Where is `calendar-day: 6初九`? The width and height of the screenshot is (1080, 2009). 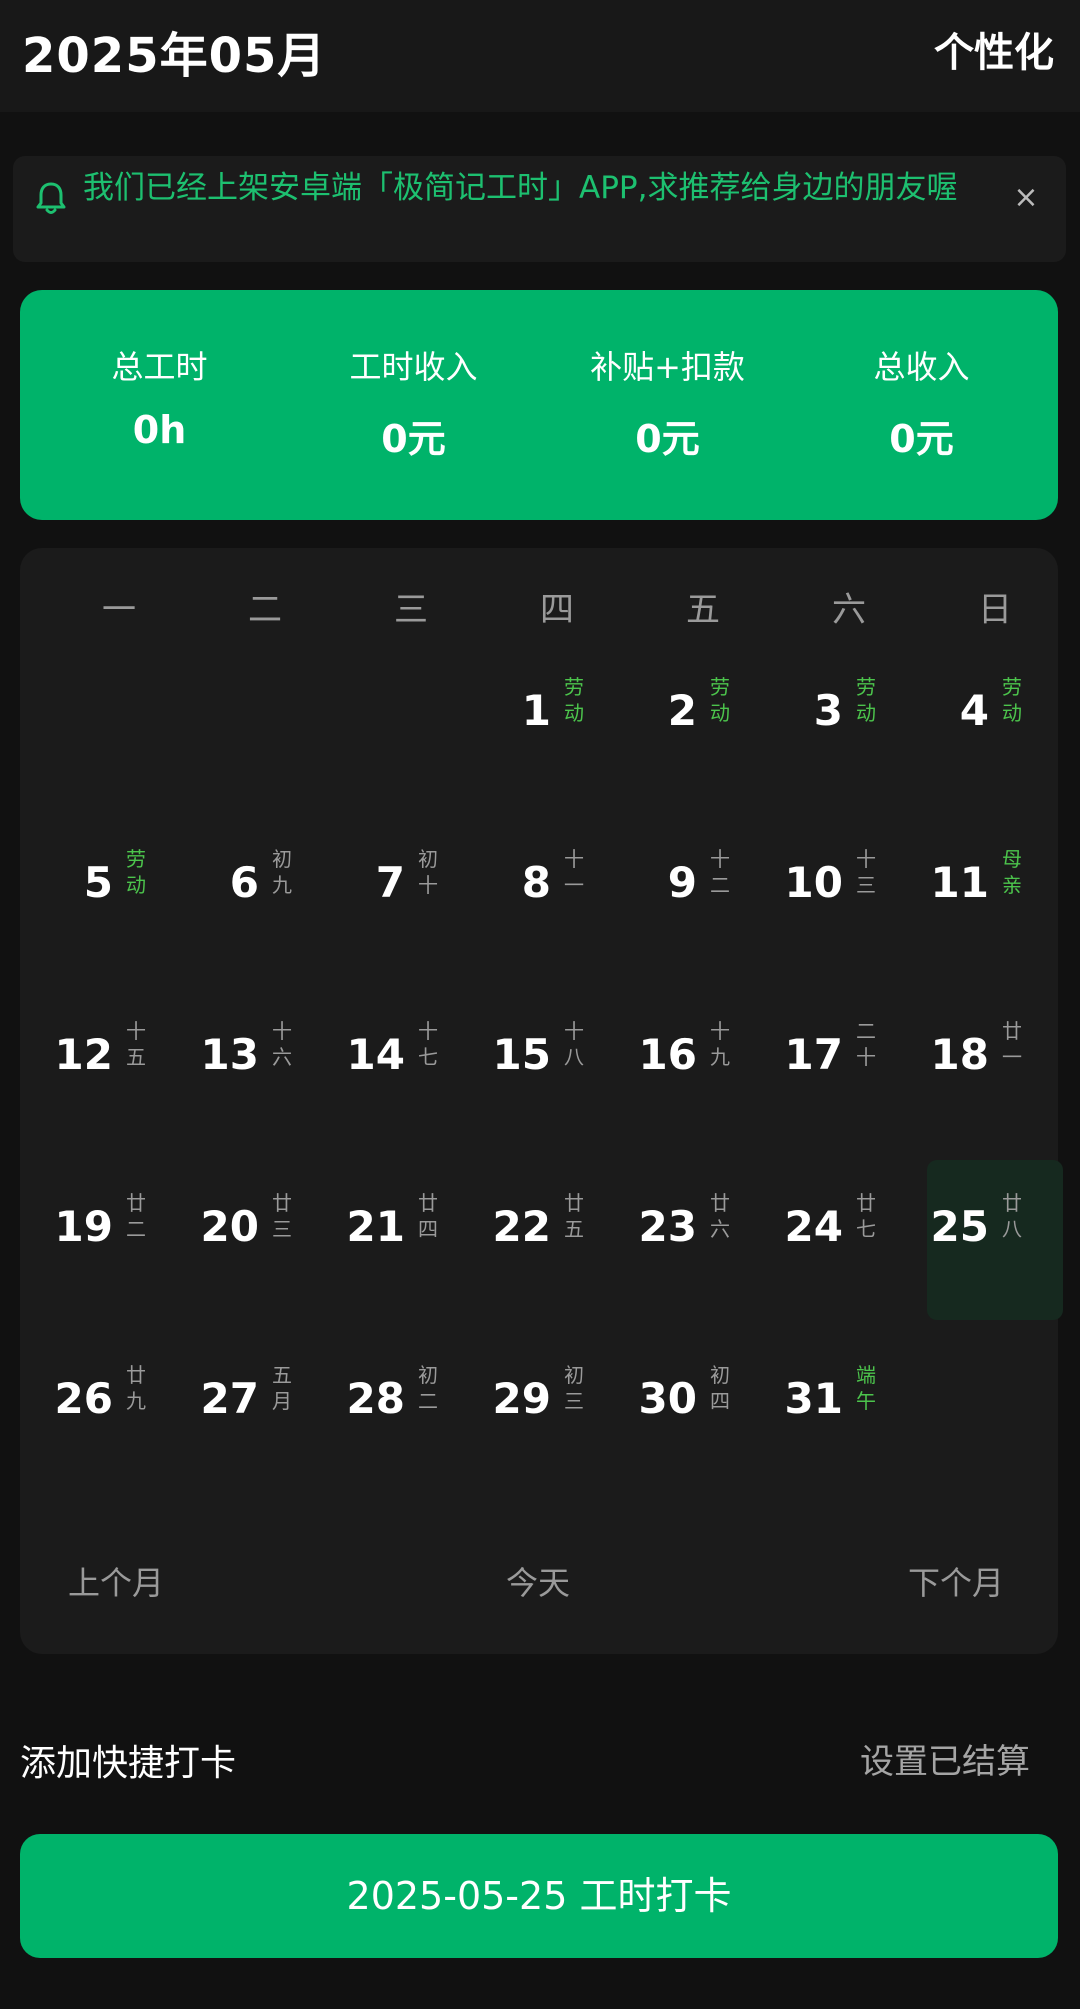 calendar-day: 6初九 is located at coordinates (265, 896).